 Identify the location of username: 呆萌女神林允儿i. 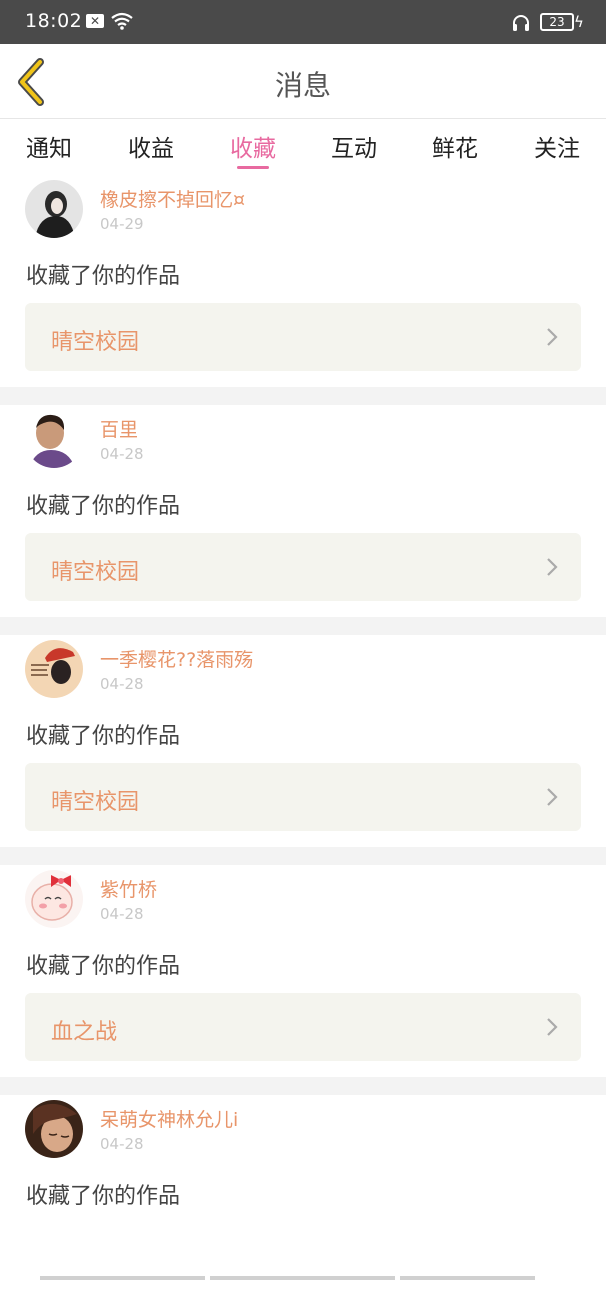
(169, 1118).